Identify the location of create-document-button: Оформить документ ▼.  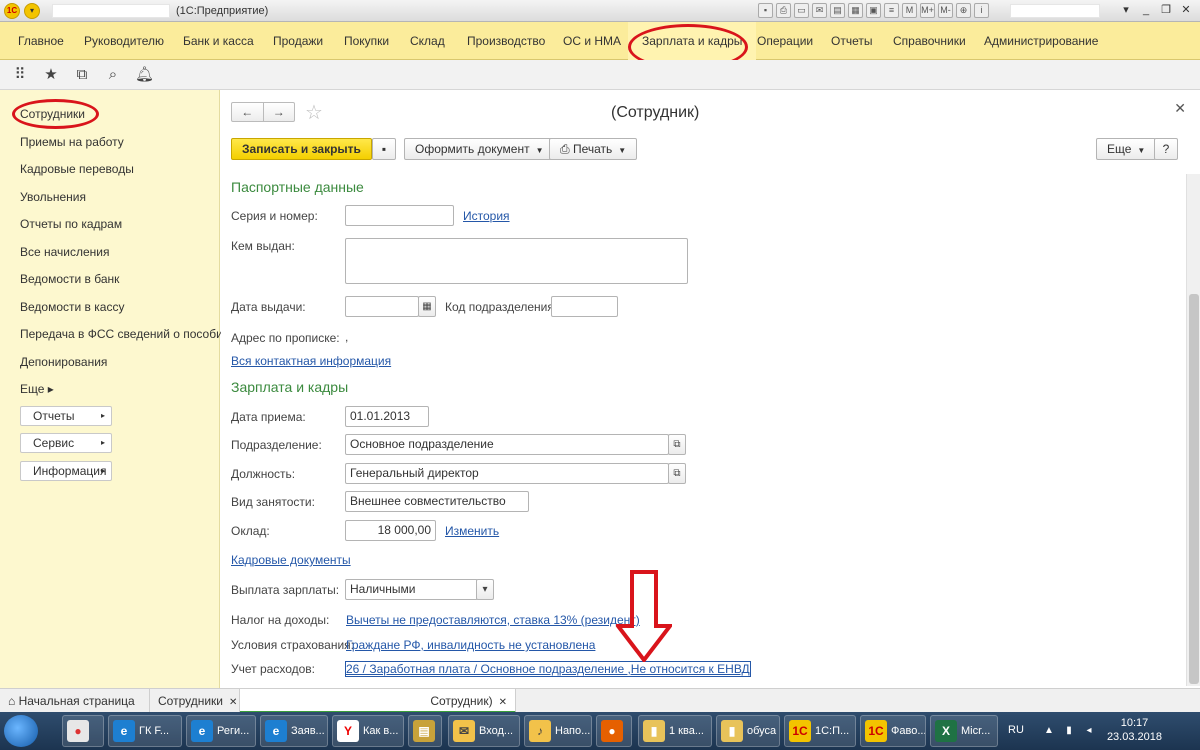
(479, 149).